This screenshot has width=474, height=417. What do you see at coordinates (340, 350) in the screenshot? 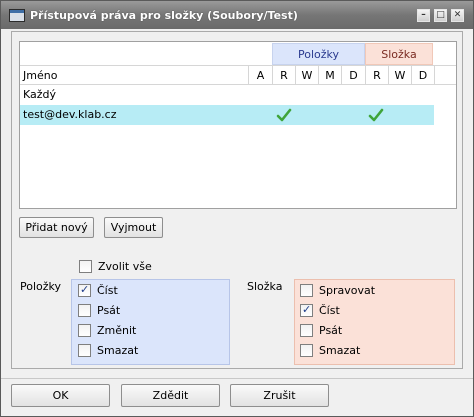
I see `folder-delete-label: Smazat` at bounding box center [340, 350].